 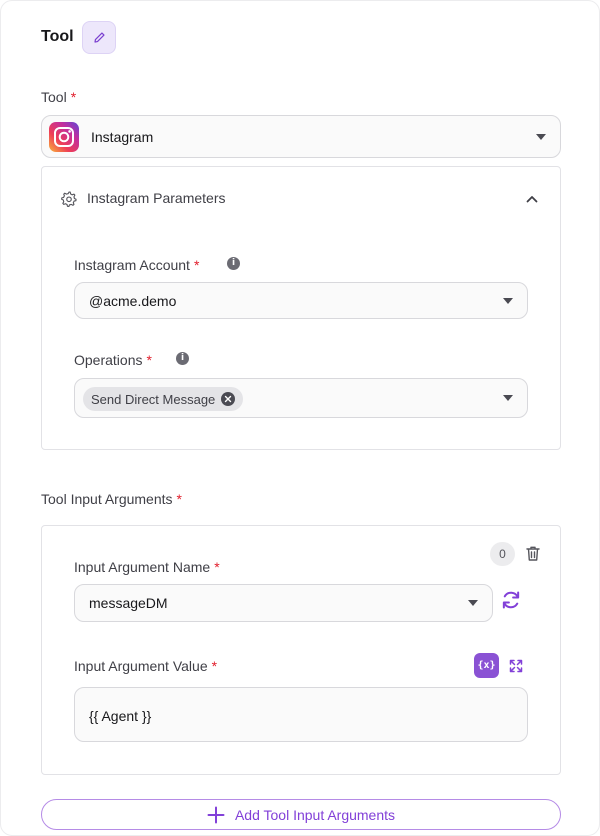 I want to click on chevron-up-icon, so click(x=532, y=199).